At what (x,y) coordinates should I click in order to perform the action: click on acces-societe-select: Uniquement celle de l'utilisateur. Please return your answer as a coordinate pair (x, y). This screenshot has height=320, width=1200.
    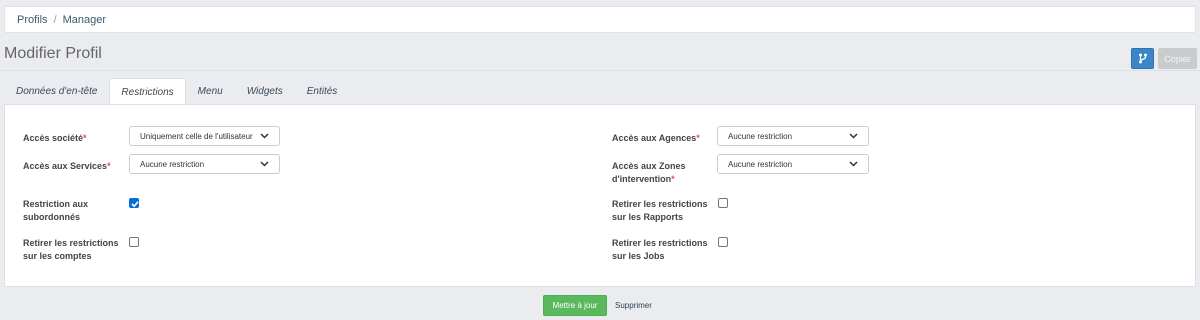
    Looking at the image, I should click on (204, 136).